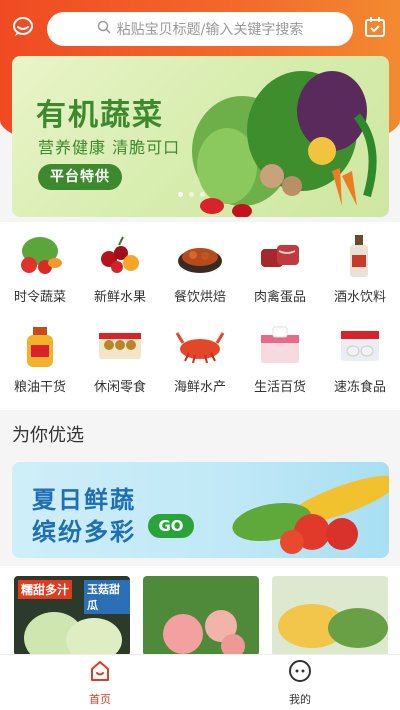 Image resolution: width=400 pixels, height=710 pixels. I want to click on category-frozen-food: 速冻食品, so click(360, 357).